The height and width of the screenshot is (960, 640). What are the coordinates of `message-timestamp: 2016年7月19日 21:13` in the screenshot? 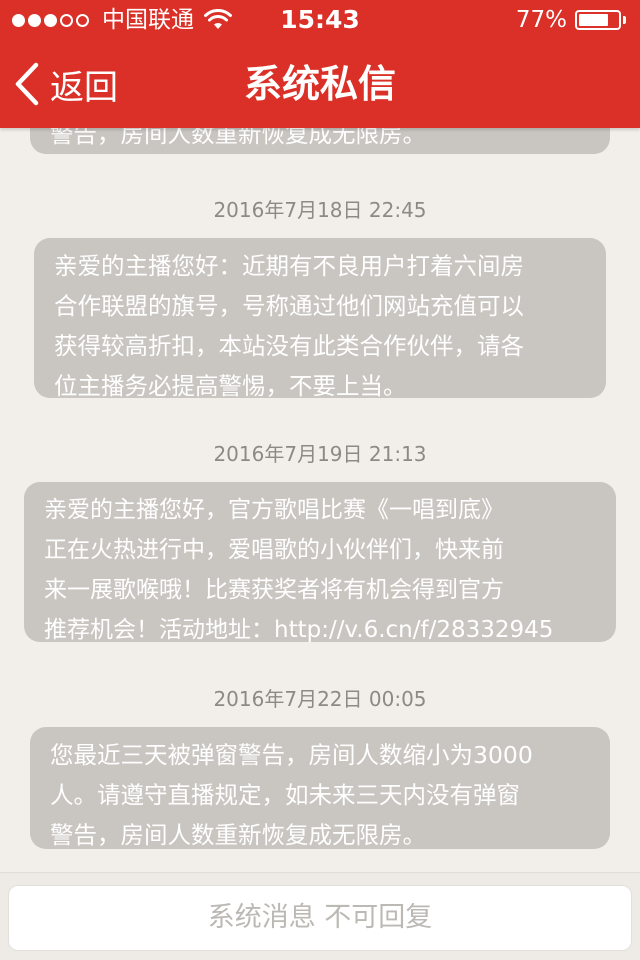 It's located at (320, 454).